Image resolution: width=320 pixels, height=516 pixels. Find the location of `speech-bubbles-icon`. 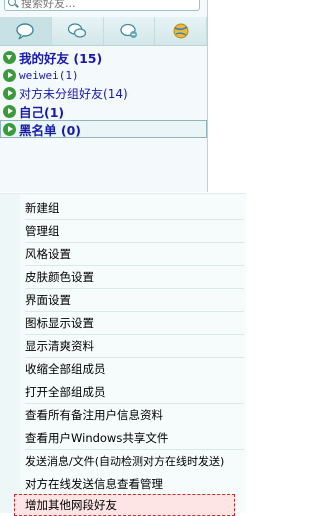

speech-bubbles-icon is located at coordinates (77, 30).